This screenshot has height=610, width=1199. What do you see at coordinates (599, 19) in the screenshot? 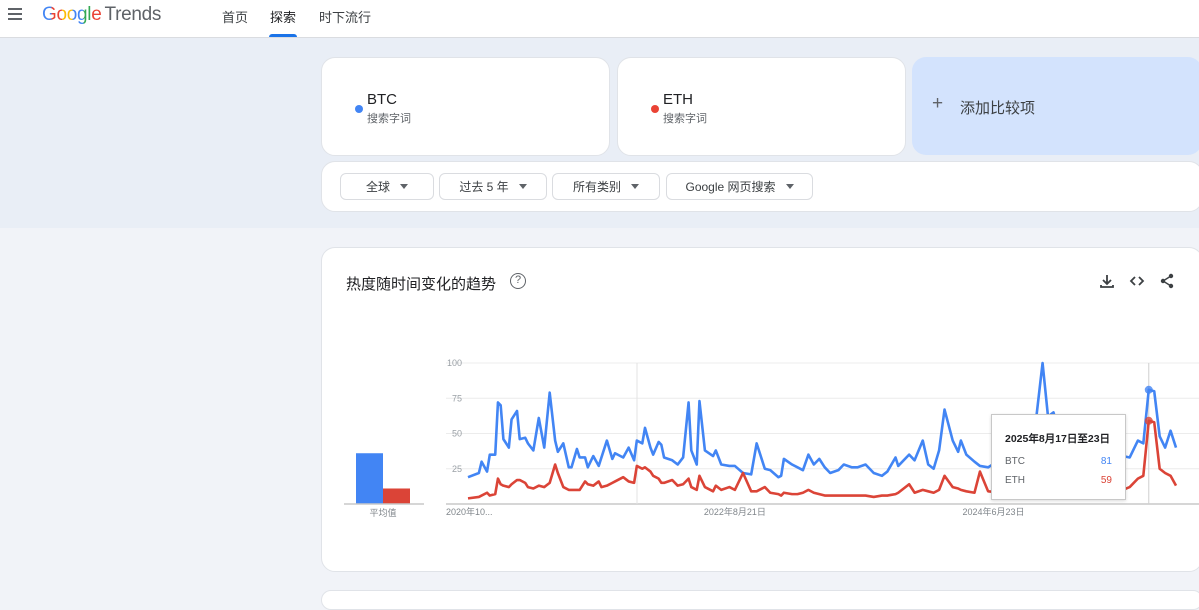
I see `top-bar: Google Trends 首页 探索 时下流行` at bounding box center [599, 19].